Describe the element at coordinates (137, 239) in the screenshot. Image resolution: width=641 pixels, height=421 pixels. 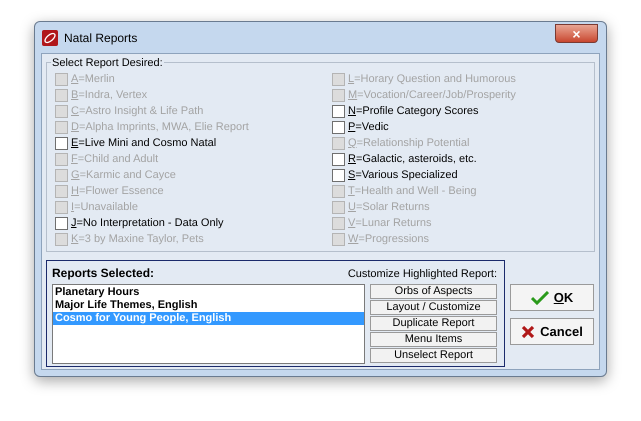
I see `checkbox-label: K=3 by Maxine Taylor, Pets` at that location.